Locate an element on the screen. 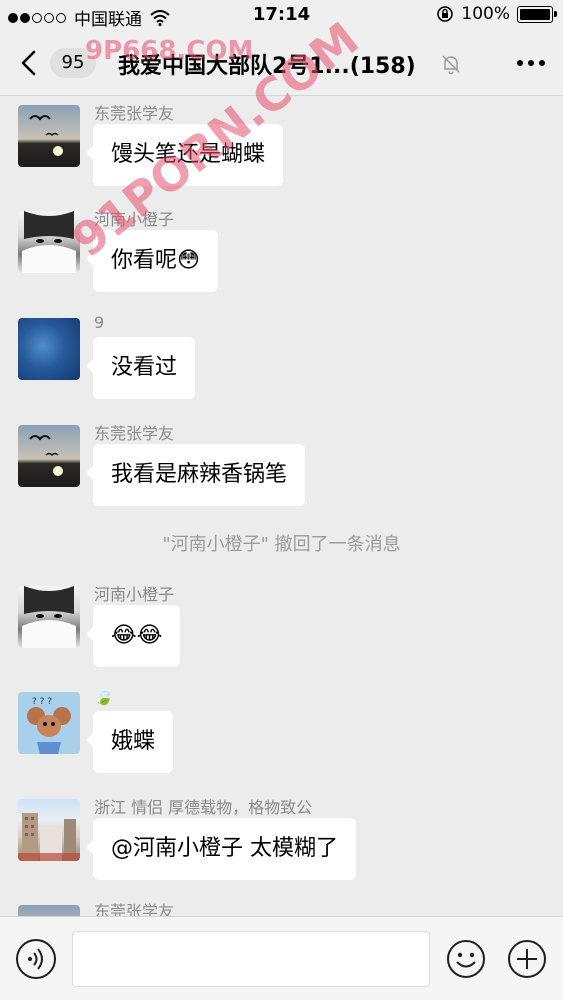 The image size is (563, 1000). message-bubble: 我看是麻辣香锅笔 is located at coordinates (195, 475).